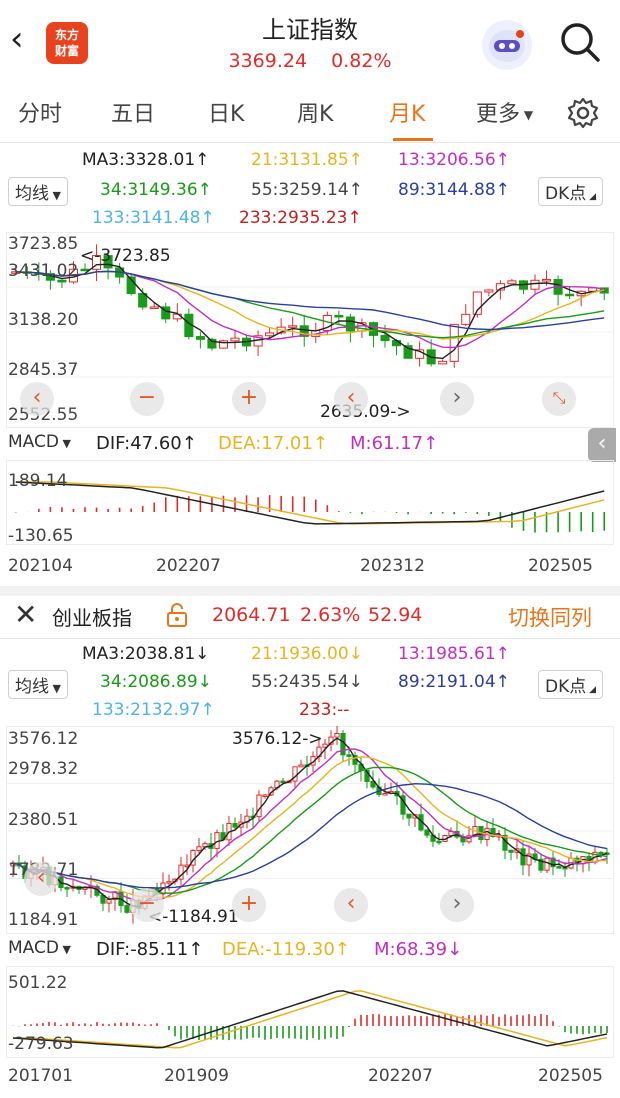  I want to click on close-compare-icon: ✕, so click(25, 614).